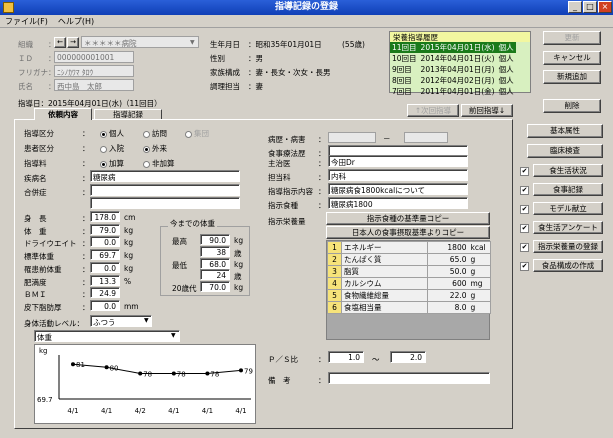 The height and width of the screenshot is (438, 613). I want to click on nutrient-row: 5 食物繊維総量 22.0 g, so click(409, 295).